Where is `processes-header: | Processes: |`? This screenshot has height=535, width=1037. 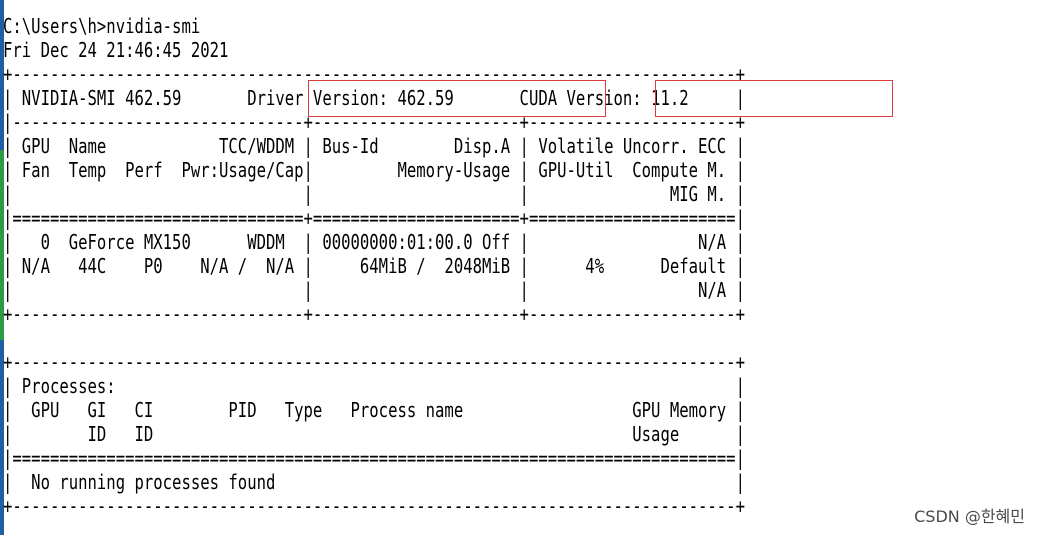
processes-header: | Processes: | is located at coordinates (374, 386).